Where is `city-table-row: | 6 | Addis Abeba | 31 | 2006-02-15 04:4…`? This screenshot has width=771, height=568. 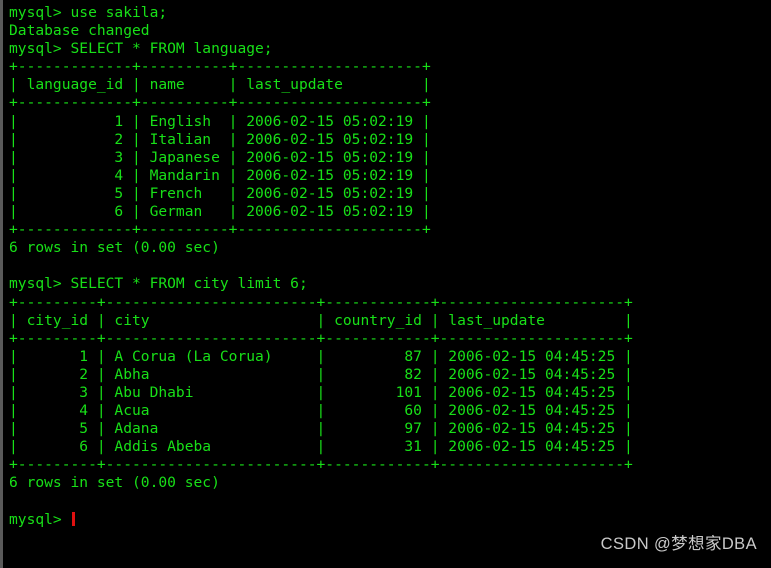 city-table-row: | 6 | Addis Abeba | 31 | 2006-02-15 04:4… is located at coordinates (321, 447).